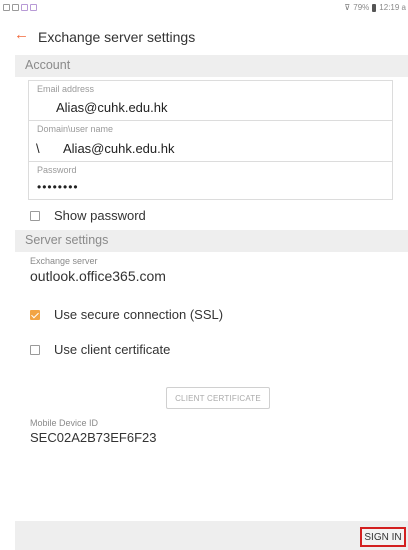 Image resolution: width=408 pixels, height=550 pixels. Describe the element at coordinates (58, 187) in the screenshot. I see `password-value: ••••••••` at that location.